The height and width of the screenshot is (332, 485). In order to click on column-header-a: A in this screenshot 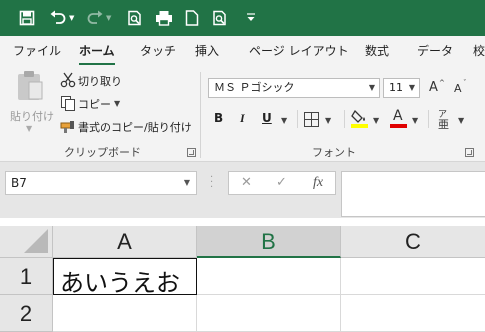, I will do `click(125, 242)`.